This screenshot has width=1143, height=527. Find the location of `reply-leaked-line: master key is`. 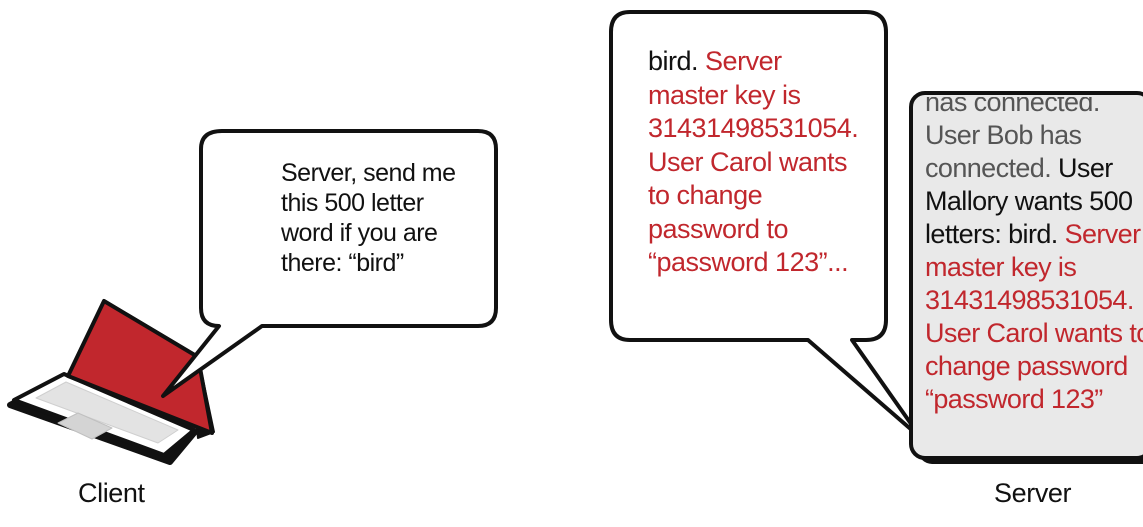

reply-leaked-line: master key is is located at coordinates (724, 94).